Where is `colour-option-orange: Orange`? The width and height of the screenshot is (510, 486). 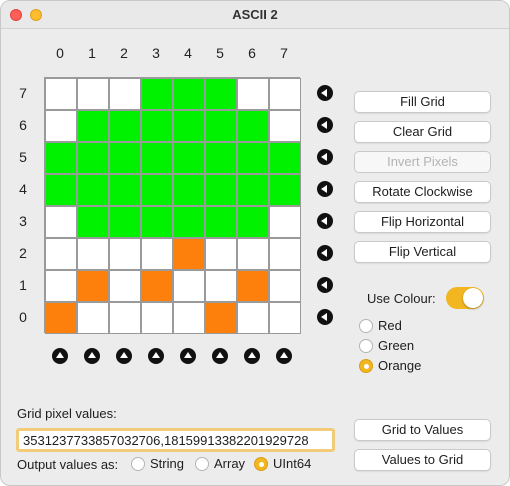
colour-option-orange: Orange is located at coordinates (390, 365).